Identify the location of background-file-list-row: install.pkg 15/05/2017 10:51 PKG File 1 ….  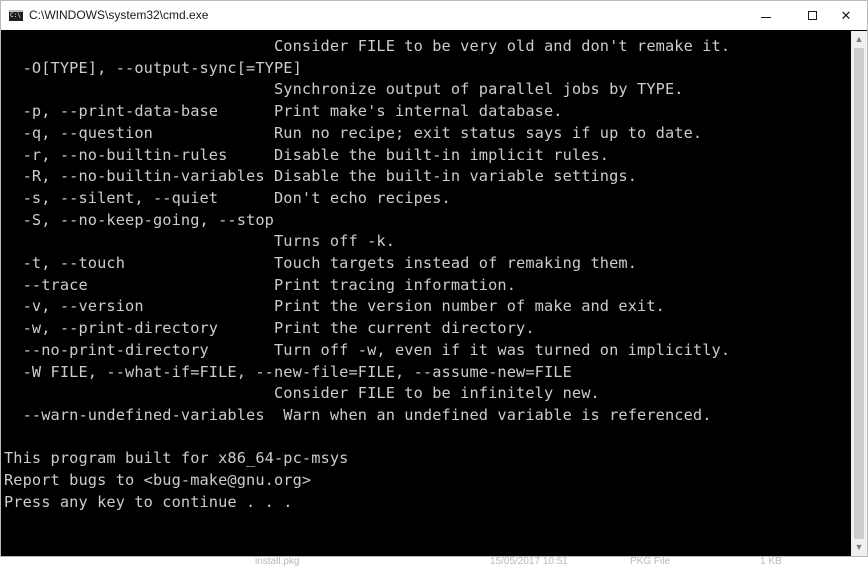
(434, 562).